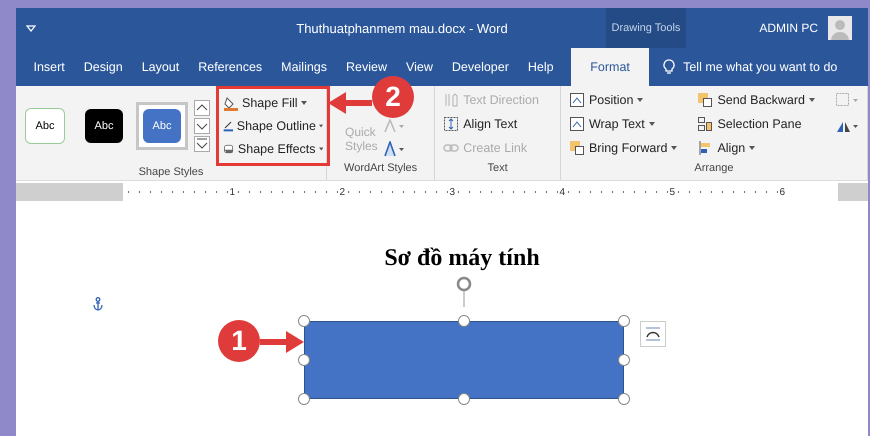 The height and width of the screenshot is (436, 870). Describe the element at coordinates (760, 67) in the screenshot. I see `tell-me-search: Tell me what you want to do` at that location.